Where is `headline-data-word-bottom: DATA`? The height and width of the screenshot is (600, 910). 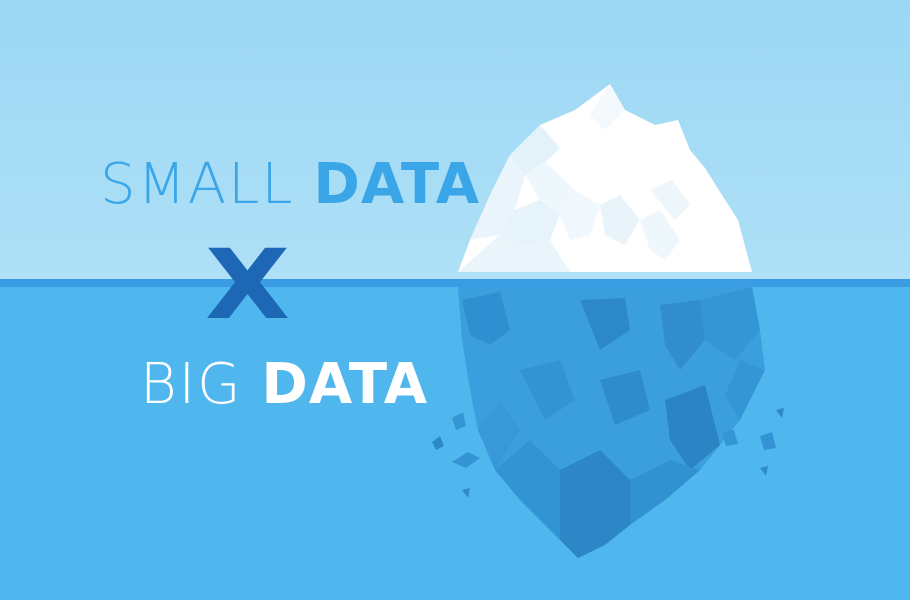
headline-data-word-bottom: DATA is located at coordinates (345, 384).